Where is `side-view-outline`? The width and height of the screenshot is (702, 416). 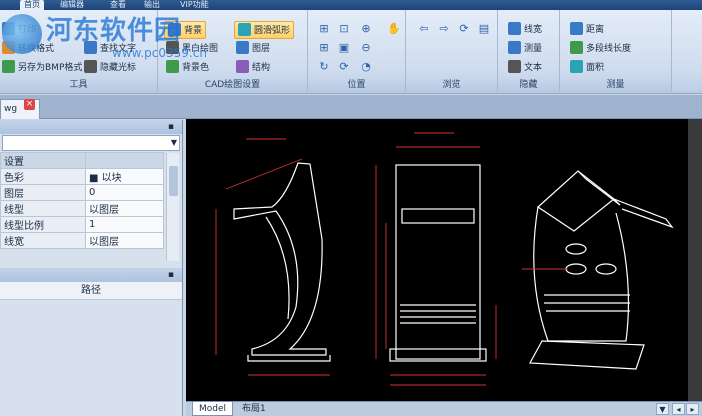
side-view-outline is located at coordinates (280, 259).